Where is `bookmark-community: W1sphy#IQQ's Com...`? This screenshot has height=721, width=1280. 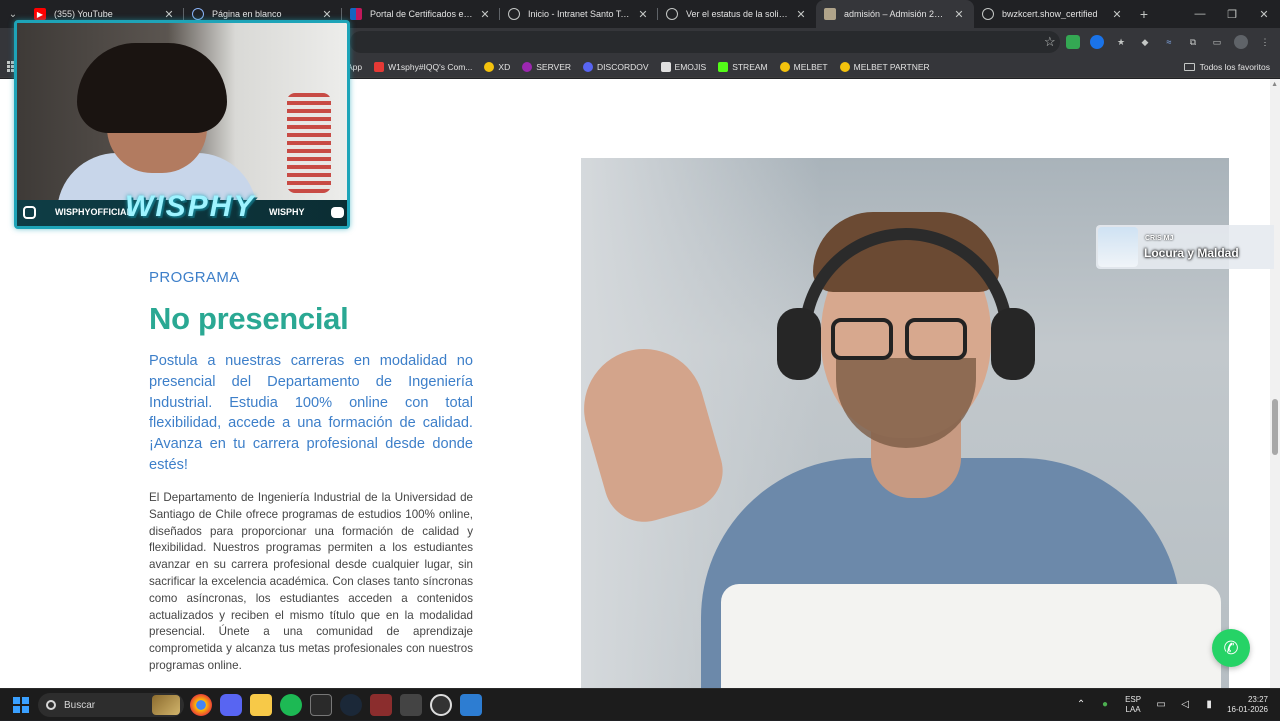 bookmark-community: W1sphy#IQQ's Com... is located at coordinates (423, 67).